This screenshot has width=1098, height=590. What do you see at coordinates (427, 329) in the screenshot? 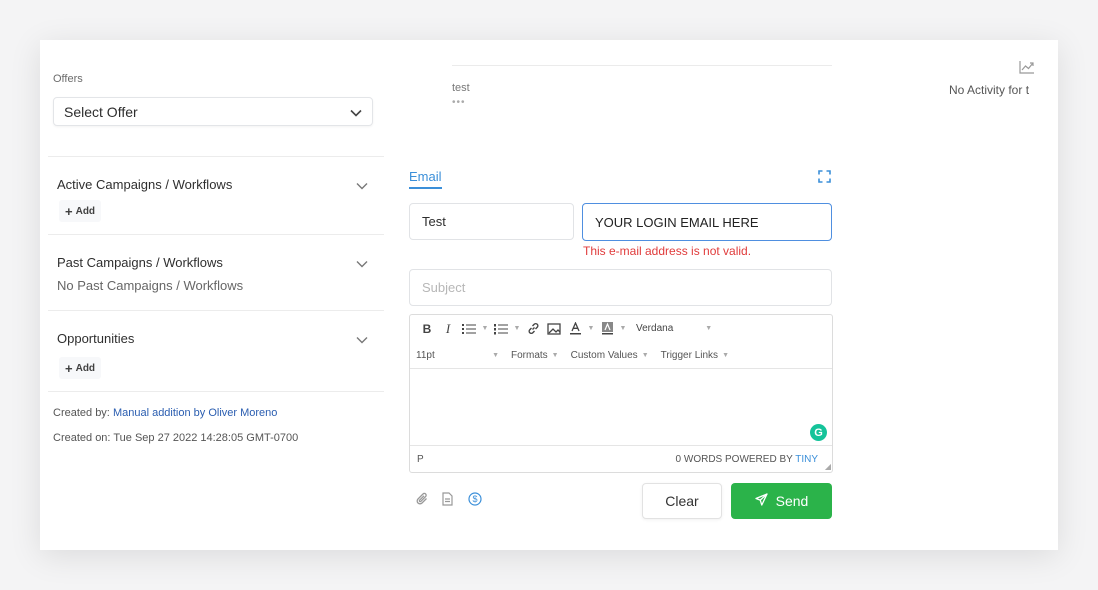
I see `bold-button: B` at bounding box center [427, 329].